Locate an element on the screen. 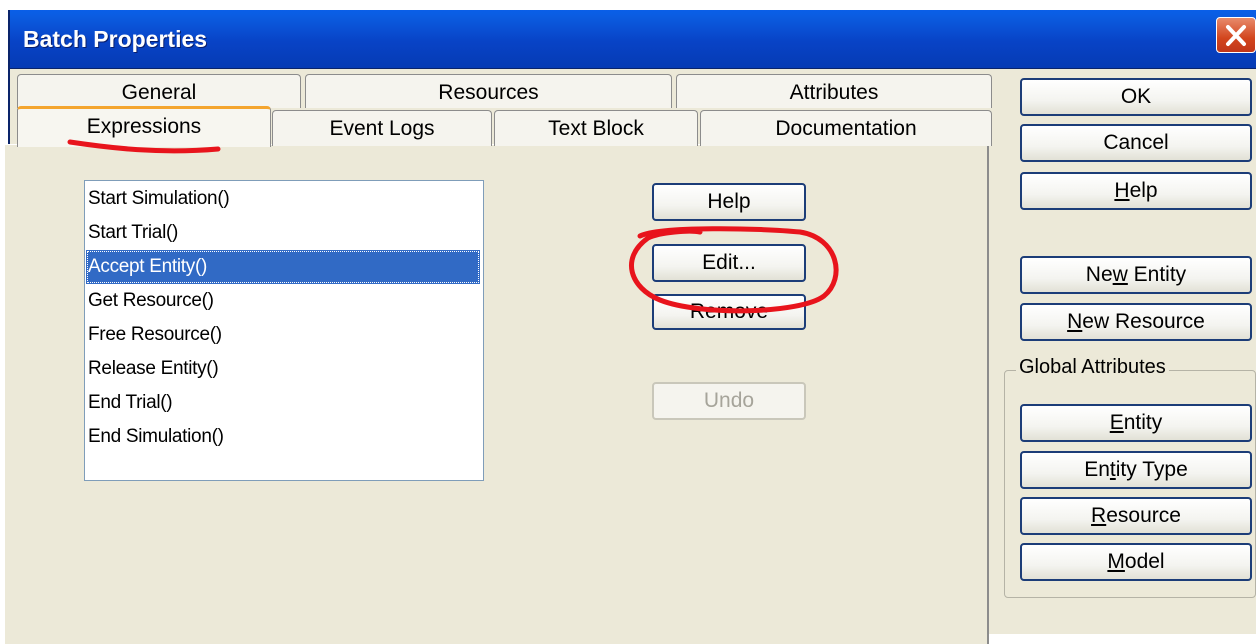 Image resolution: width=1256 pixels, height=644 pixels. tab-documentation: Documentation is located at coordinates (846, 128).